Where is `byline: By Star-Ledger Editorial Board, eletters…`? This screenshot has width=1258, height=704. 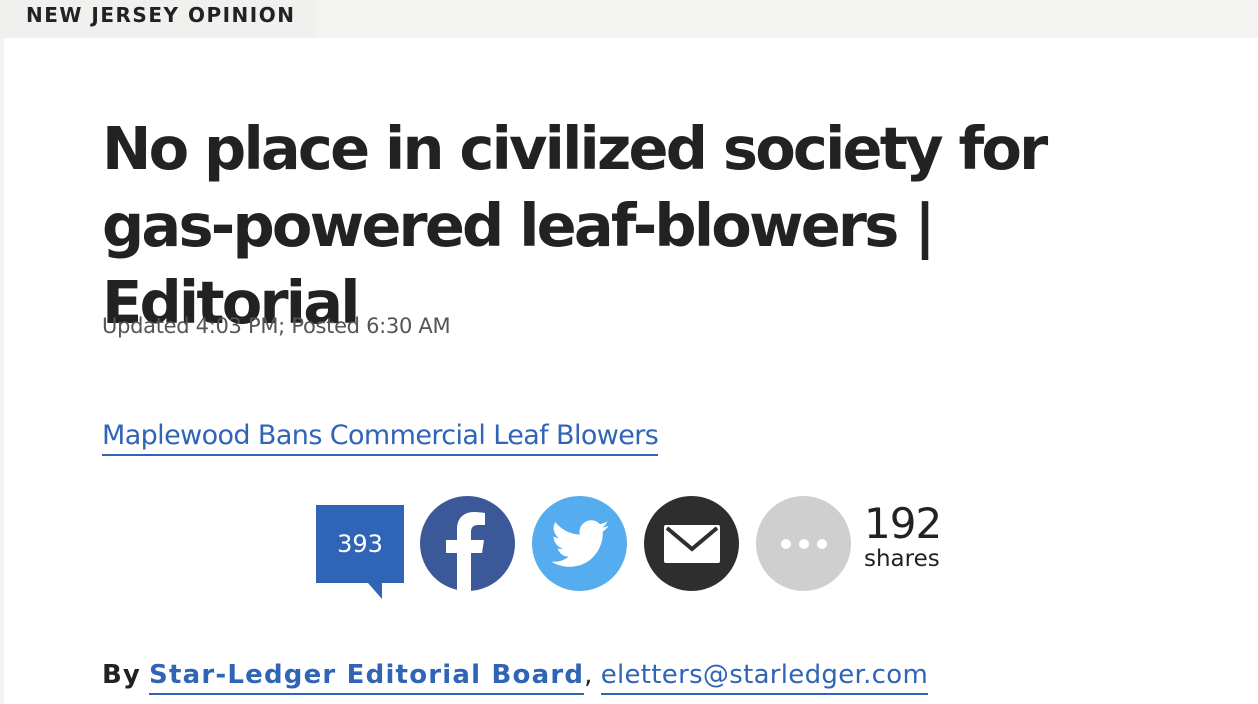 byline: By Star-Ledger Editorial Board, eletters… is located at coordinates (515, 677).